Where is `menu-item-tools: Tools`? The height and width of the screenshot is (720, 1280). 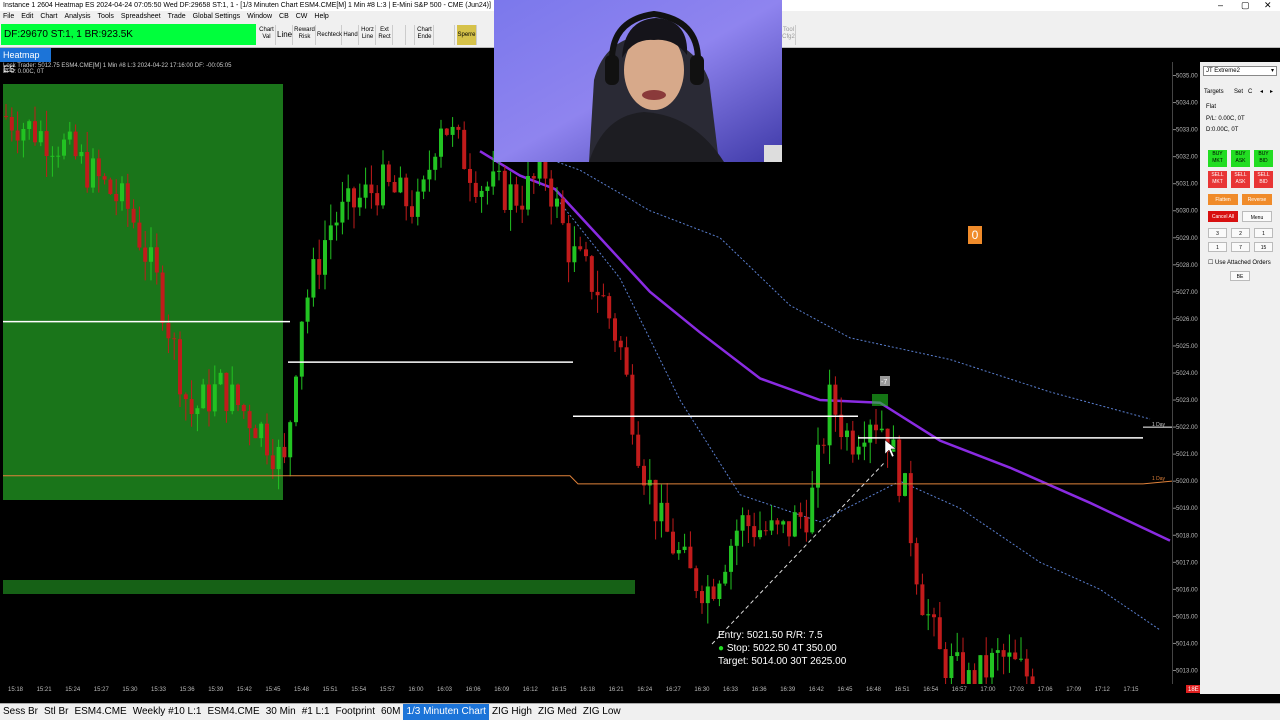
menu-item-tools: Tools is located at coordinates (106, 16).